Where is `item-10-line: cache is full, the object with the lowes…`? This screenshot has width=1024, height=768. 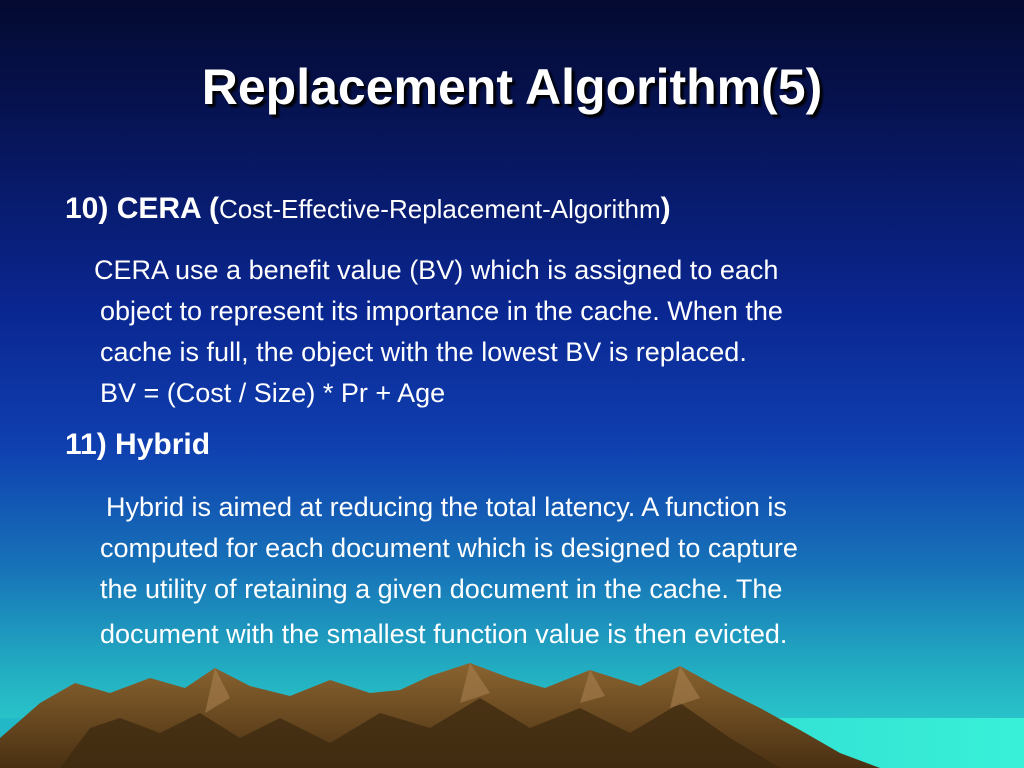 item-10-line: cache is full, the object with the lowes… is located at coordinates (423, 352).